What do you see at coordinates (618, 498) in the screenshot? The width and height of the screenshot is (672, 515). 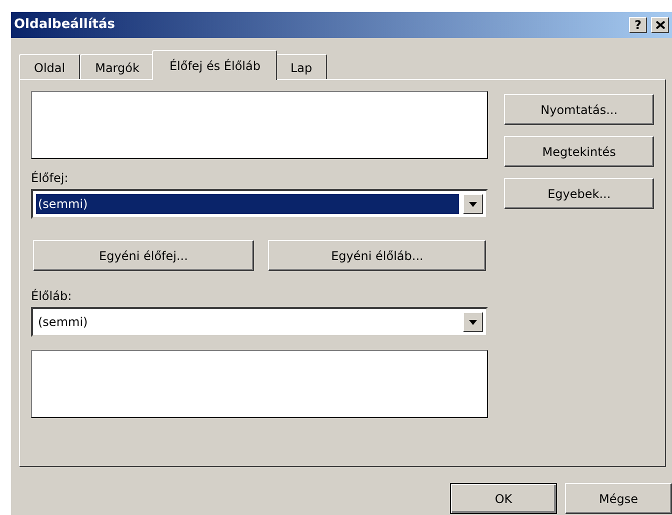 I see `cancel-button: Mégse` at bounding box center [618, 498].